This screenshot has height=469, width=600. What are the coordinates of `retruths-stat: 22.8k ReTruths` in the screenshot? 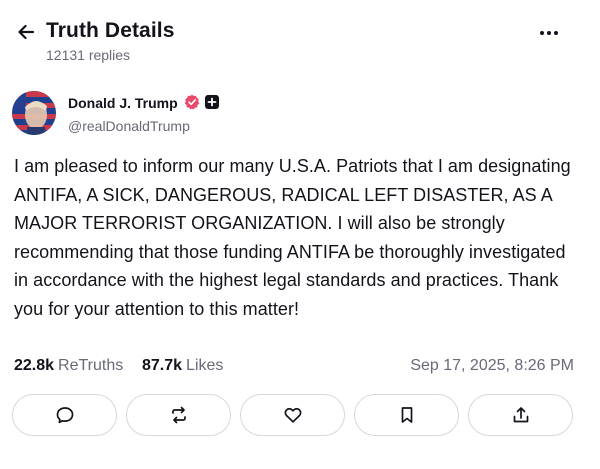 It's located at (68, 366).